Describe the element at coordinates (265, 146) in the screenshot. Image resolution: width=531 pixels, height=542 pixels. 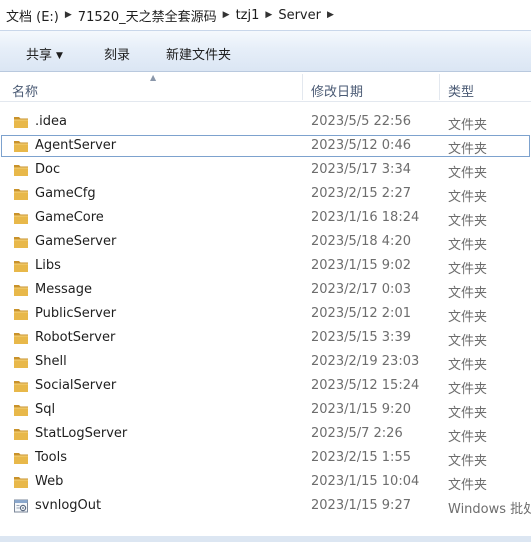
I see `file-row: AgentServer 2023/5/12 0:46 文件夹` at that location.